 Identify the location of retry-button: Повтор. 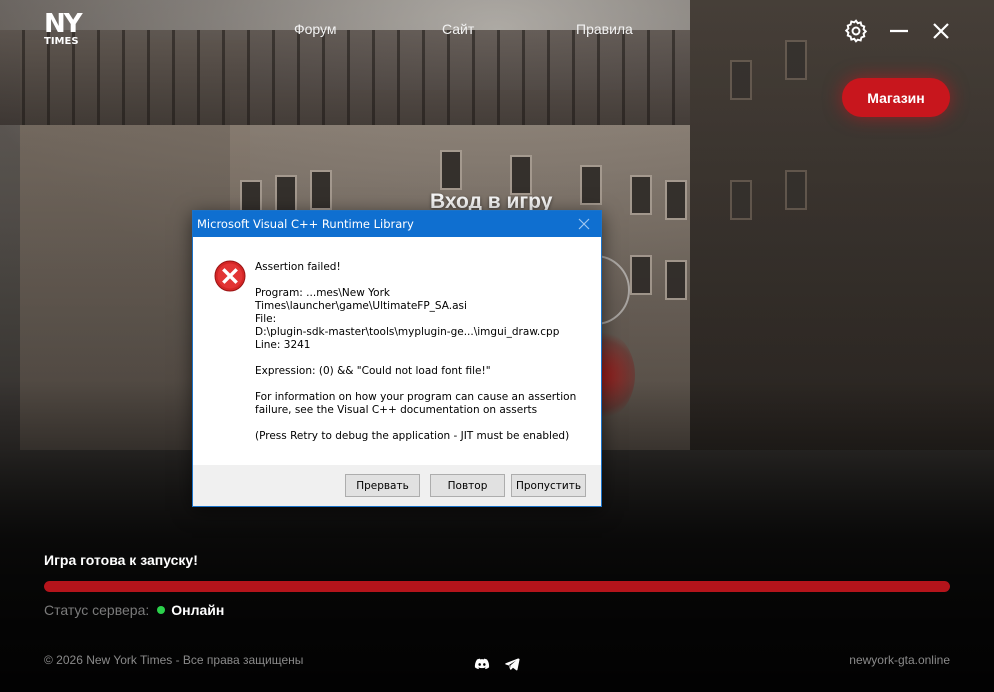
(467, 485).